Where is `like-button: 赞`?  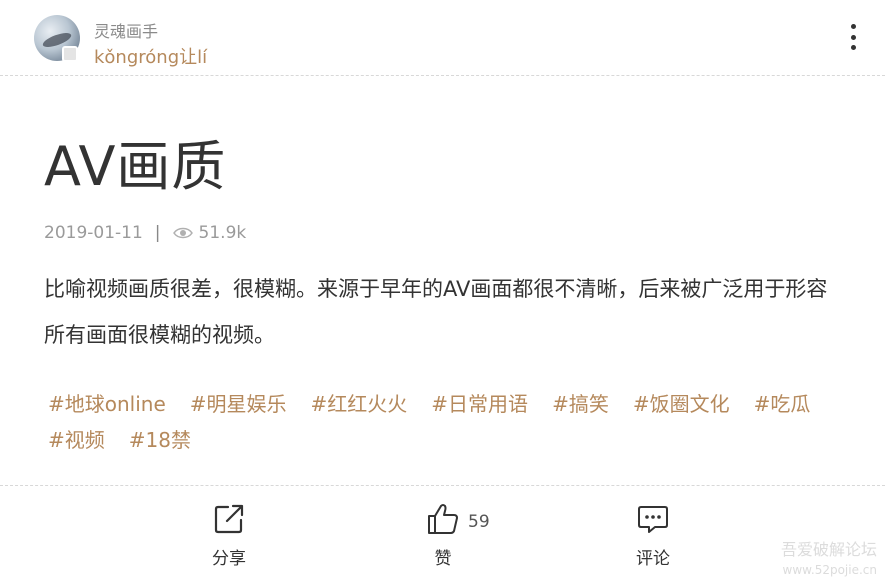 like-button: 赞 is located at coordinates (443, 535).